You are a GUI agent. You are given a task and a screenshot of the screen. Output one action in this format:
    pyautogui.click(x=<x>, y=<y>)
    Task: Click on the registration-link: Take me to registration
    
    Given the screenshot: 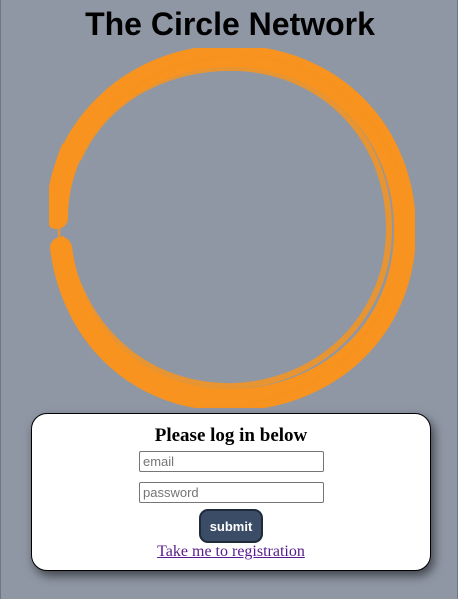 What is the action you would take?
    pyautogui.click(x=231, y=551)
    